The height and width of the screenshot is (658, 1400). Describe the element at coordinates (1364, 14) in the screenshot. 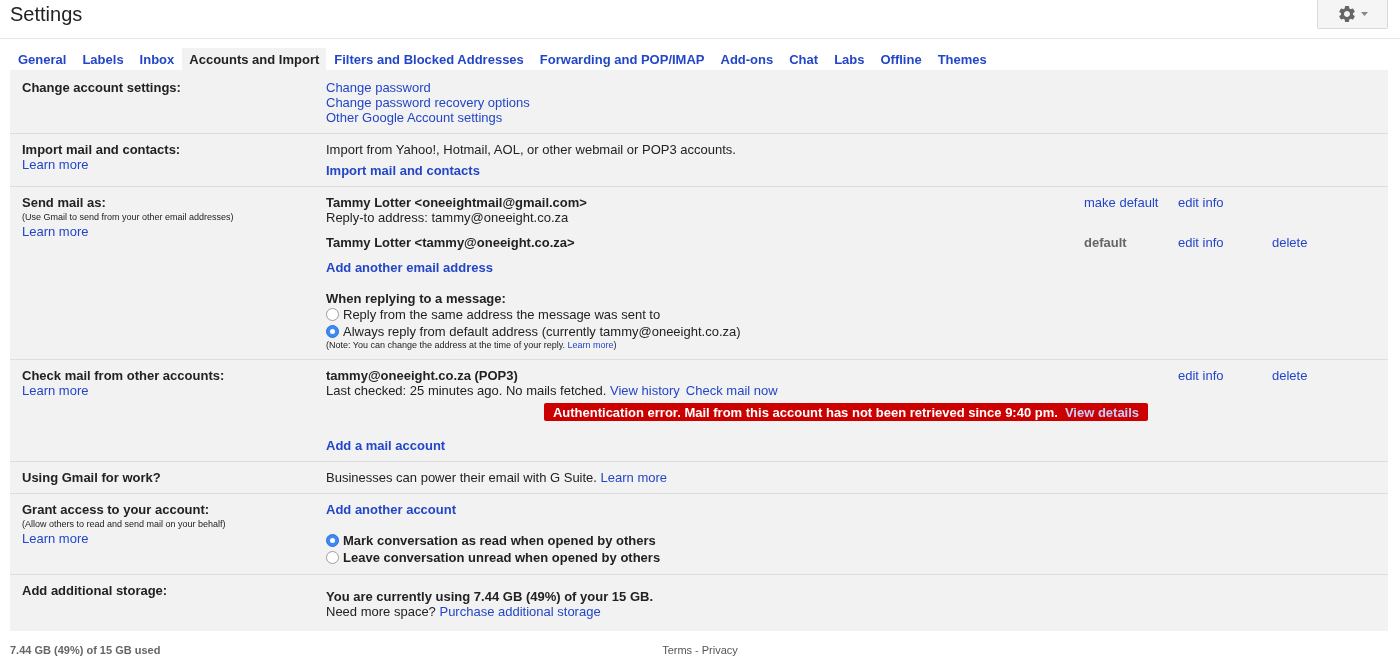

I see `caret-icon` at that location.